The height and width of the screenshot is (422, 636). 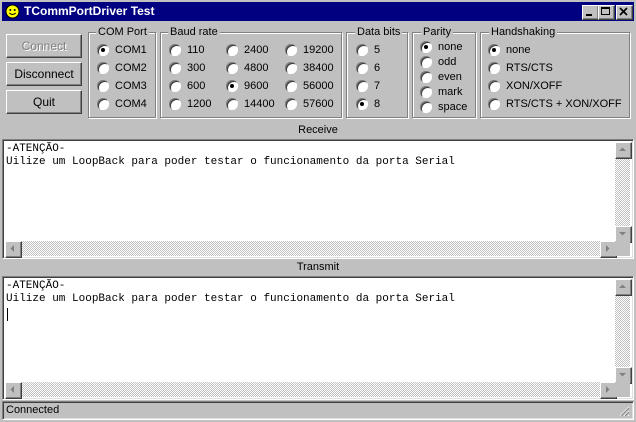 I want to click on minimize-button, so click(x=590, y=12).